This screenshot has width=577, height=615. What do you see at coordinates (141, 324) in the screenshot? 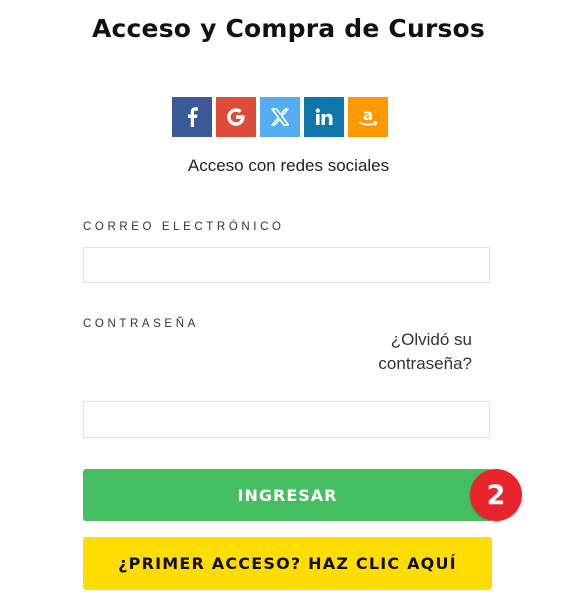
I see `password-label: CONTRASEÑA` at bounding box center [141, 324].